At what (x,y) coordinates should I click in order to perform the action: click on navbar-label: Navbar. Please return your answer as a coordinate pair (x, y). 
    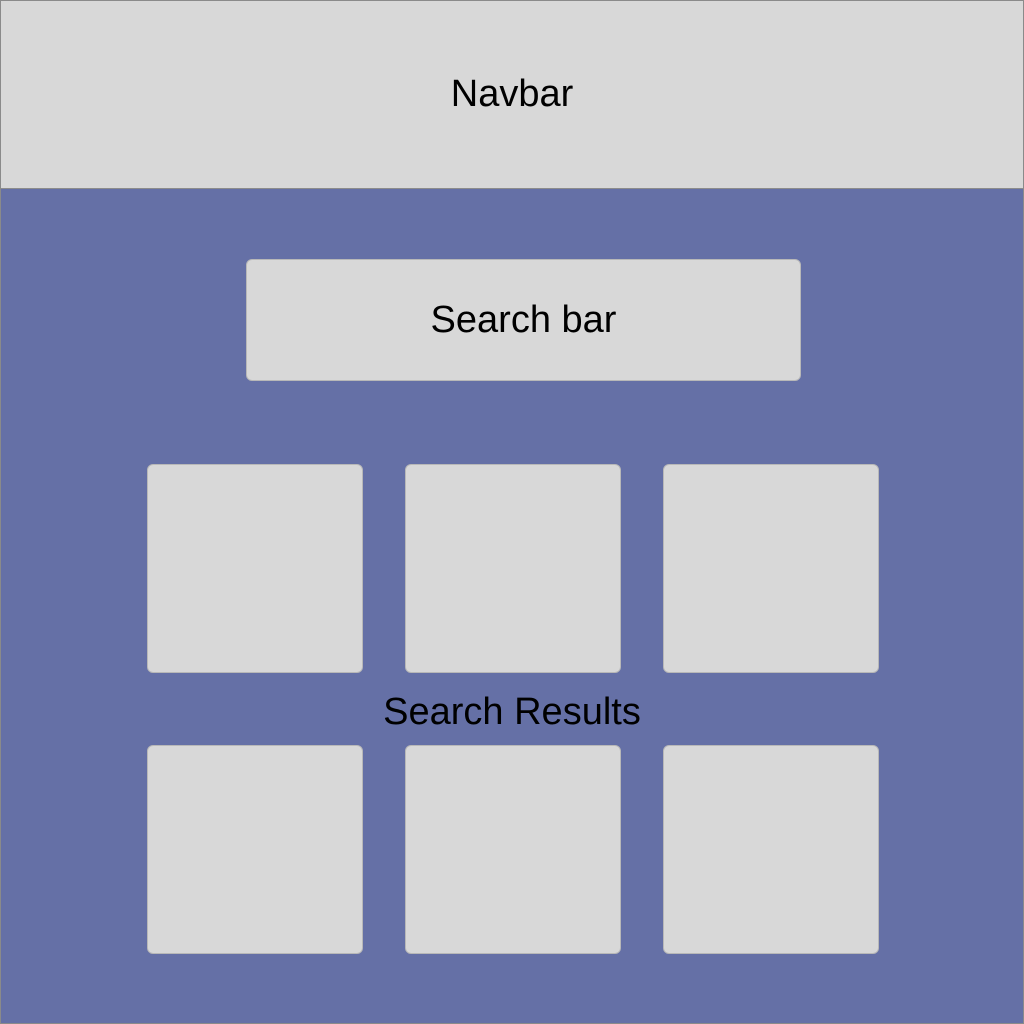
    Looking at the image, I should click on (512, 93).